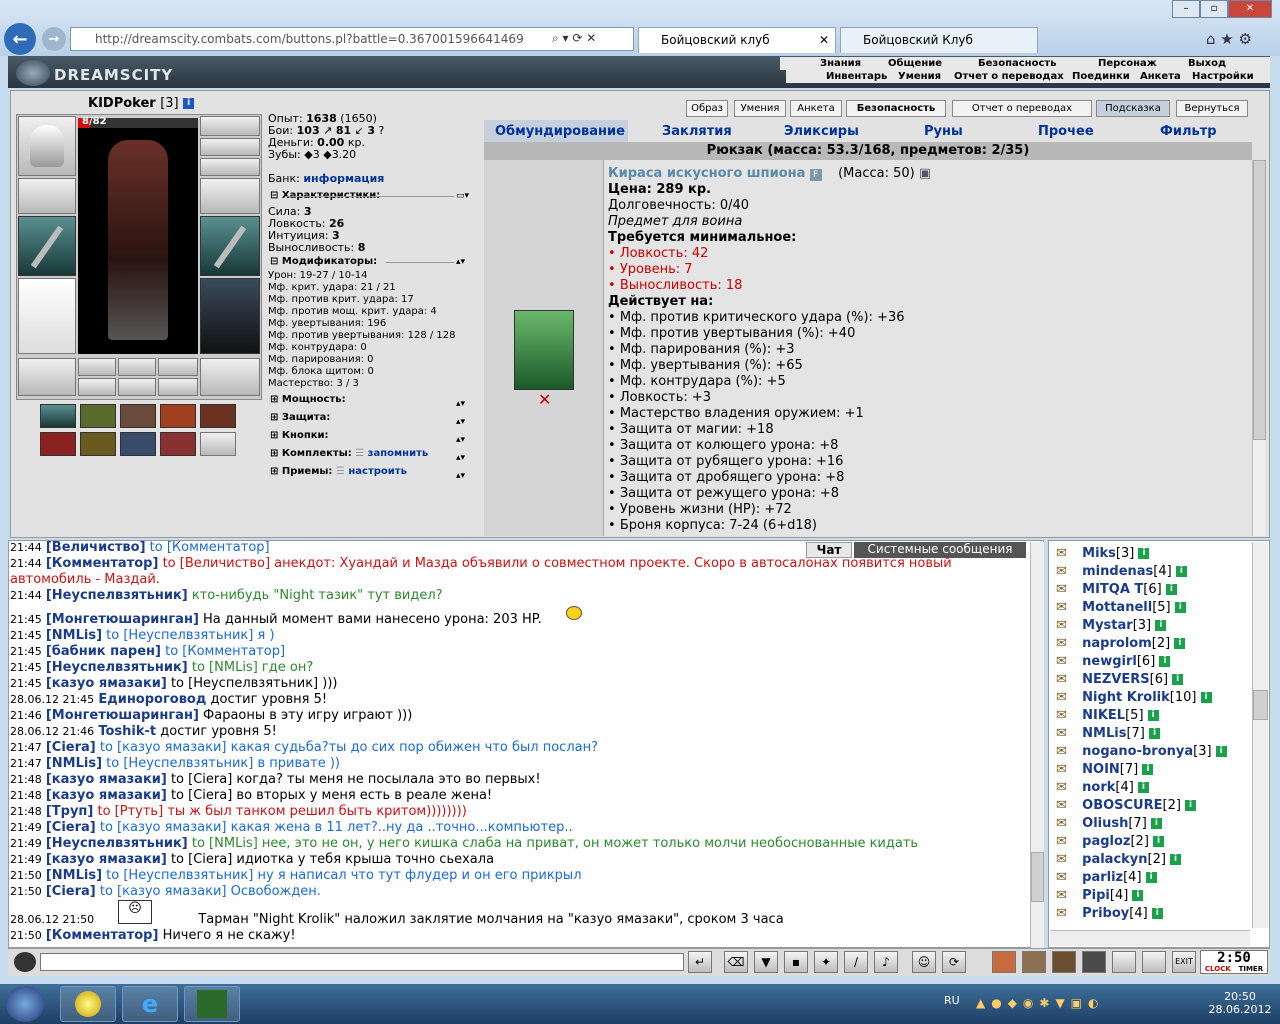 The height and width of the screenshot is (1024, 1280). What do you see at coordinates (1106, 841) in the screenshot?
I see `user-name: pagloz` at bounding box center [1106, 841].